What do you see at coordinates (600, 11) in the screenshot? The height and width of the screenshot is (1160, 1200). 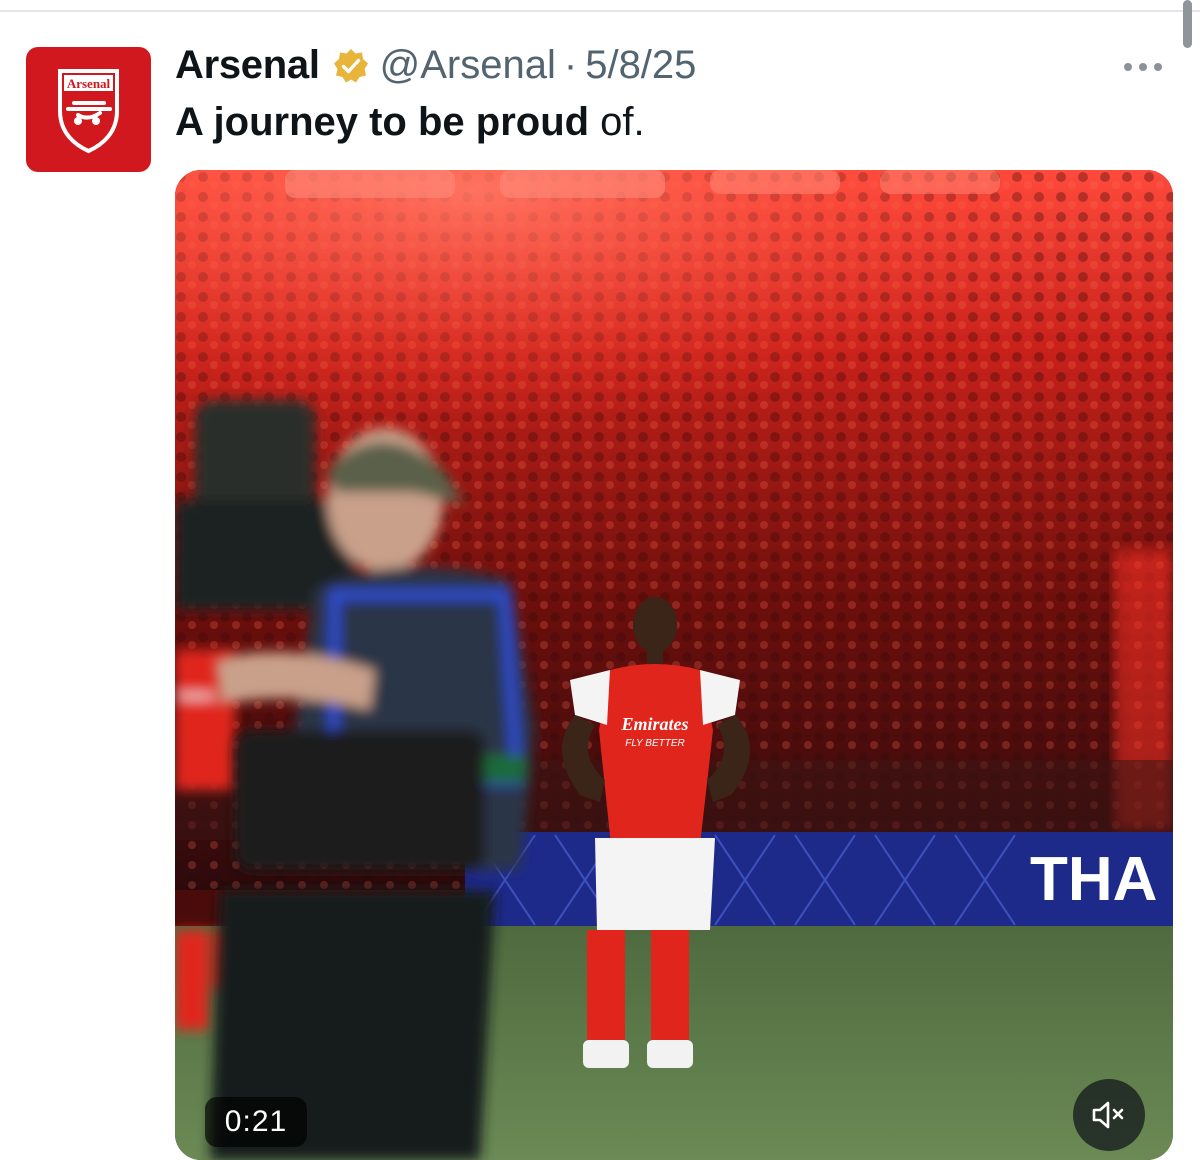 I see `top-divider` at bounding box center [600, 11].